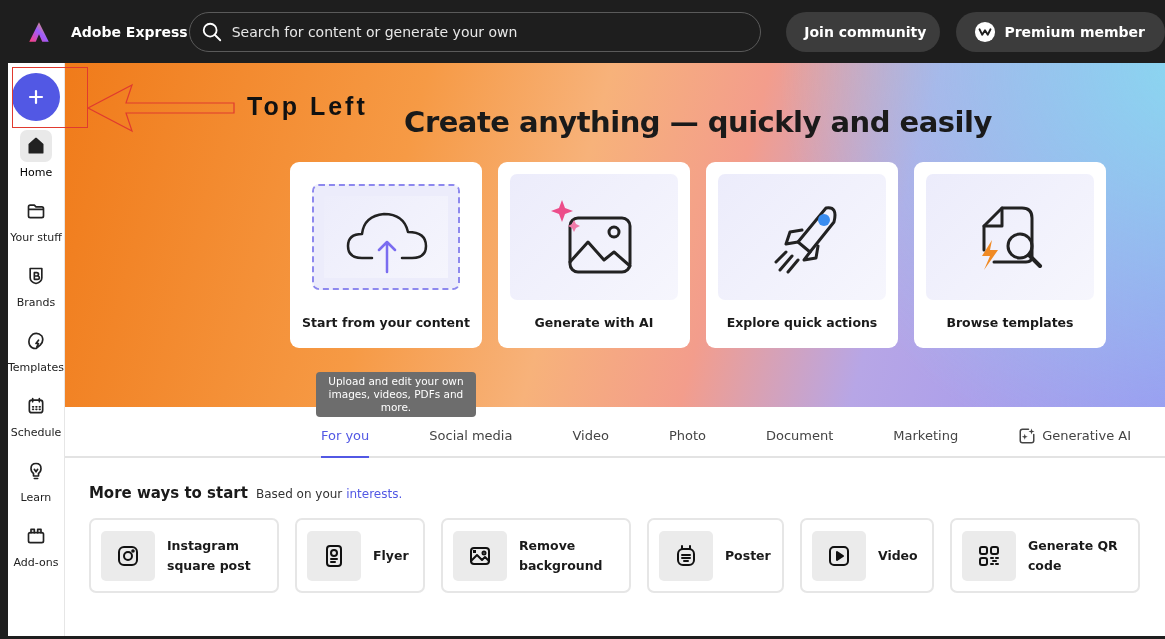 The image size is (1165, 639). I want to click on card-label: Start from your content, so click(386, 322).